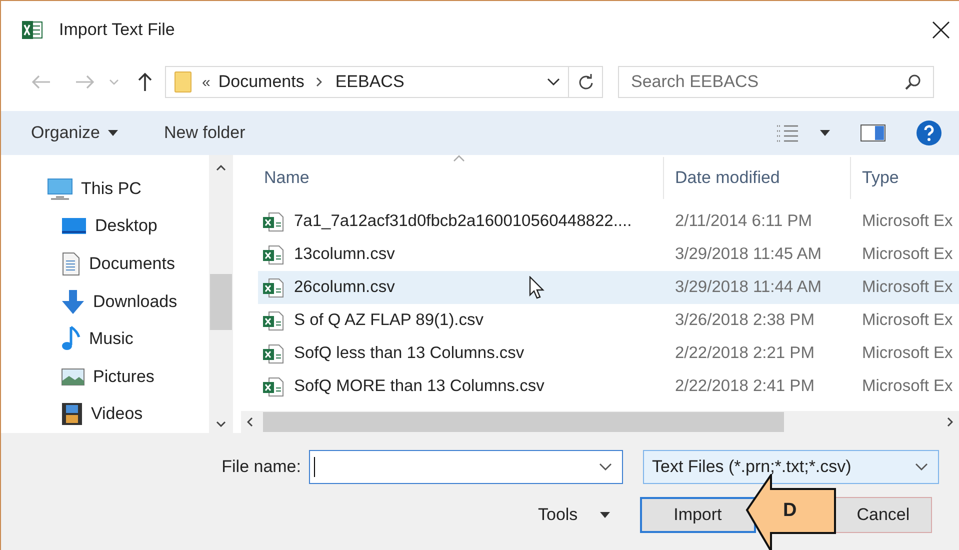 The image size is (959, 550). What do you see at coordinates (74, 133) in the screenshot?
I see `organize-button: Organize` at bounding box center [74, 133].